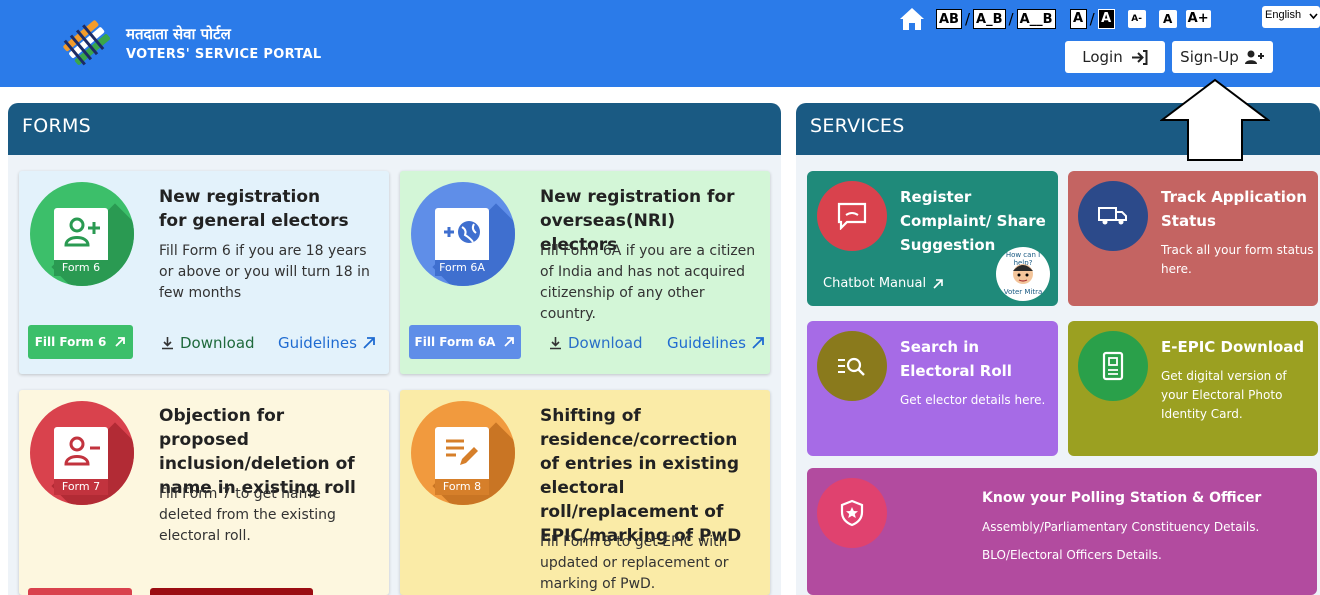  I want to click on login-label: Login, so click(1102, 57).